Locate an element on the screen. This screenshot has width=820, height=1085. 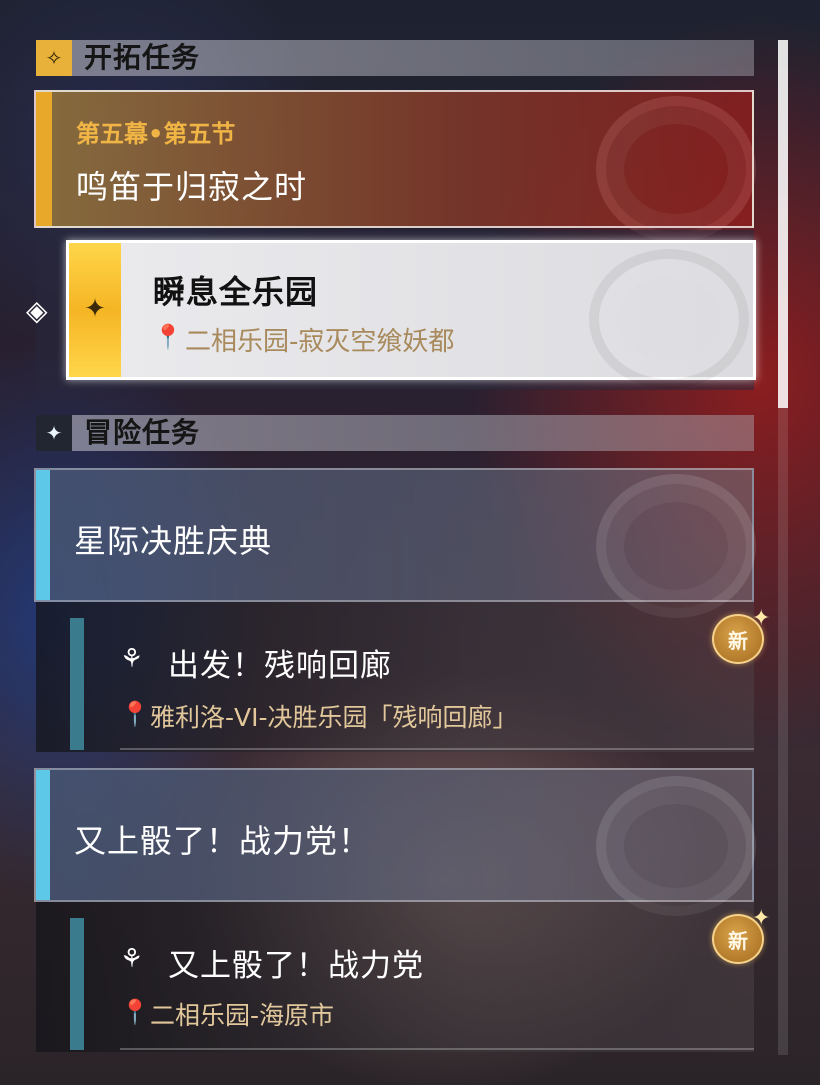
step-location: 二相乐园-寂灭空飨妖都 is located at coordinates (320, 342).